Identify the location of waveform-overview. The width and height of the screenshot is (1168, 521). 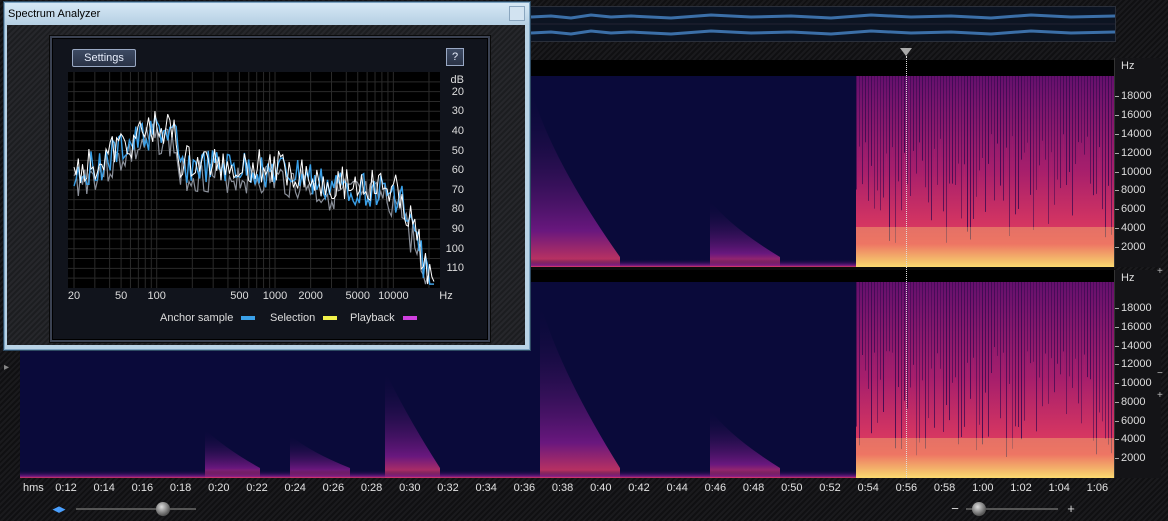
(823, 24).